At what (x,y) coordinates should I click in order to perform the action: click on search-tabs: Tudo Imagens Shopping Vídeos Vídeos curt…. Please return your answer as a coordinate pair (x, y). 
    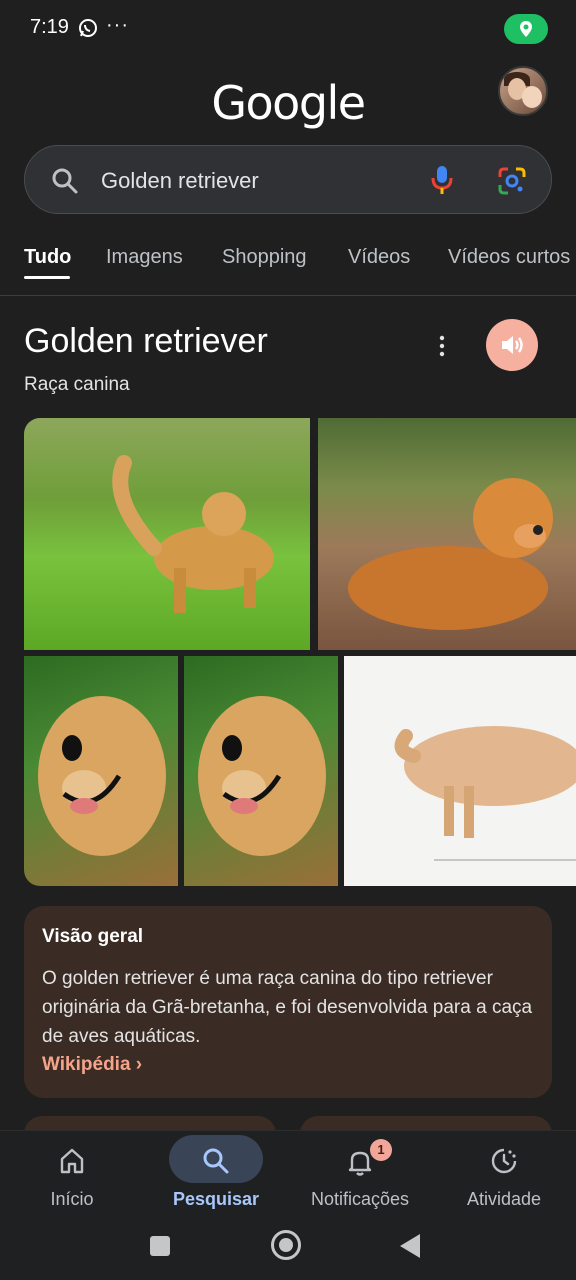
    Looking at the image, I should click on (288, 268).